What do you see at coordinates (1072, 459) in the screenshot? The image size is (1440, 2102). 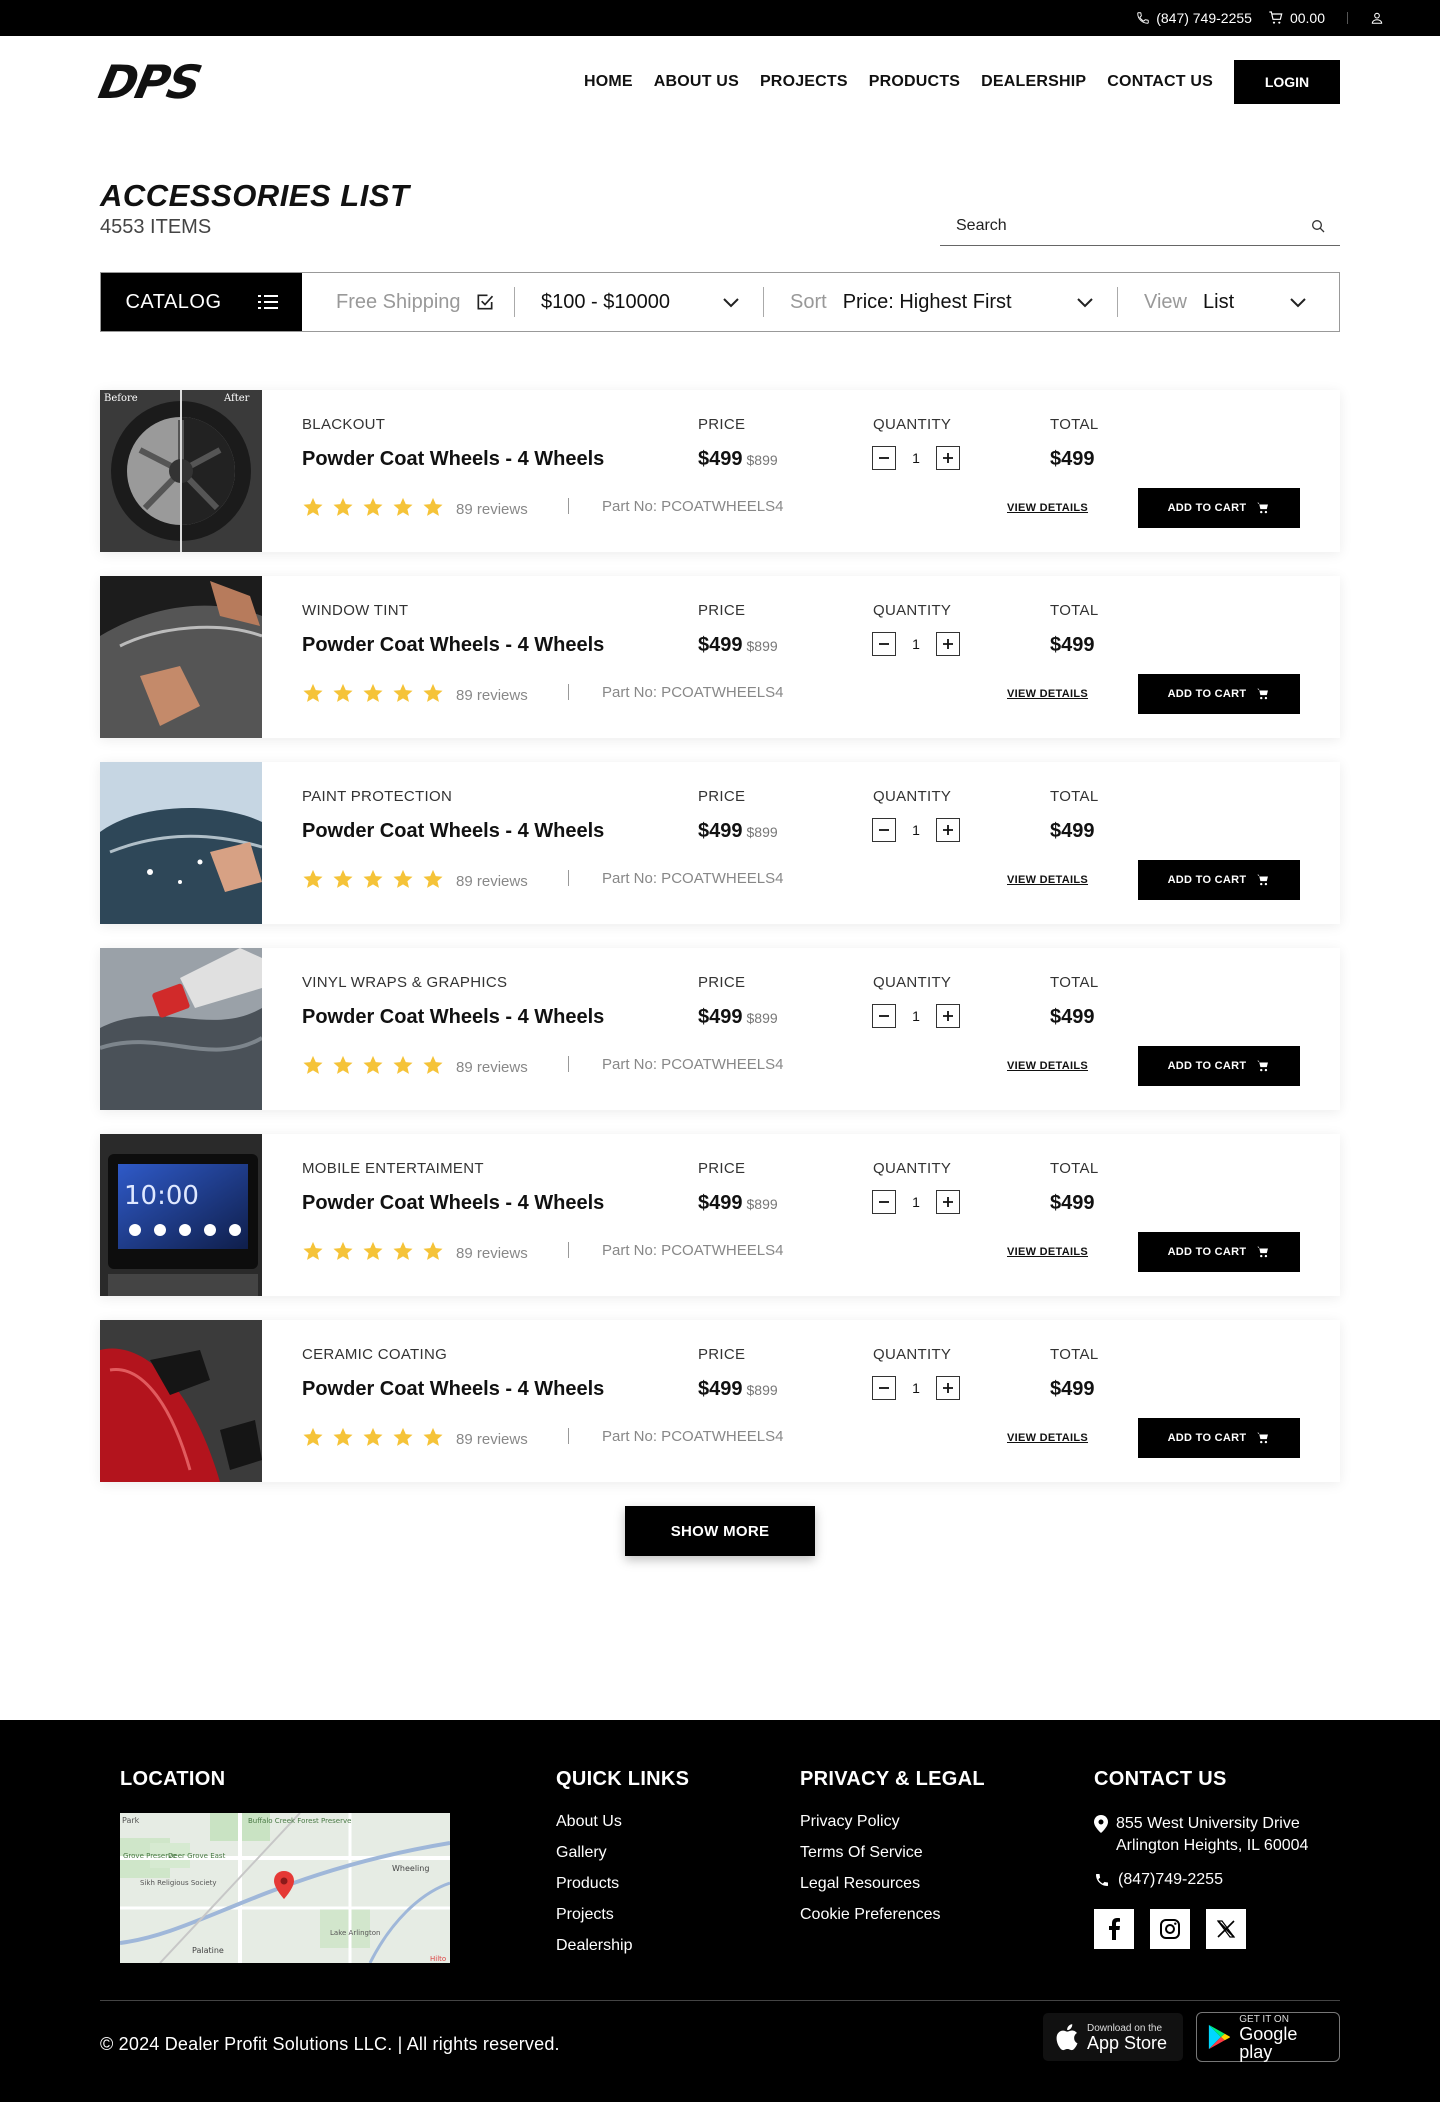 I see `product-total: $499` at bounding box center [1072, 459].